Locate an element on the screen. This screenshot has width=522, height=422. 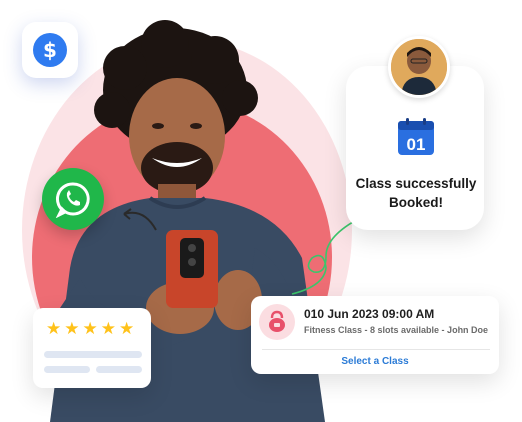
whatsapp-icon is located at coordinates (73, 199).